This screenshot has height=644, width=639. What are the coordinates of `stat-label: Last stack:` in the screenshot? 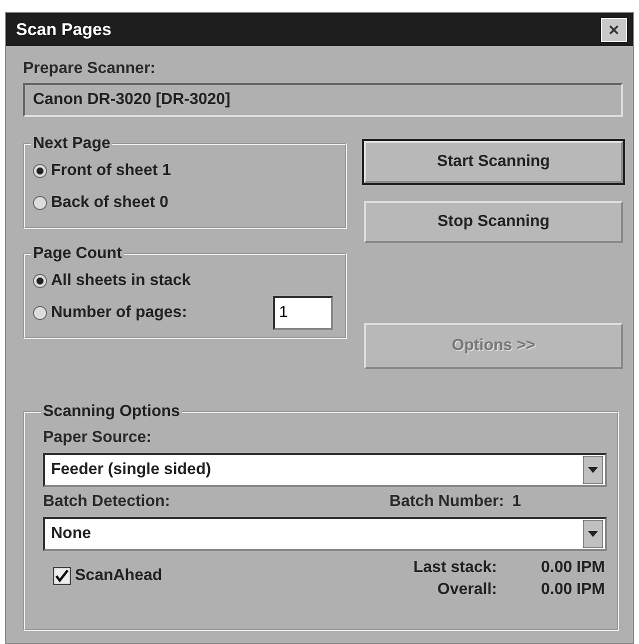 It's located at (455, 568).